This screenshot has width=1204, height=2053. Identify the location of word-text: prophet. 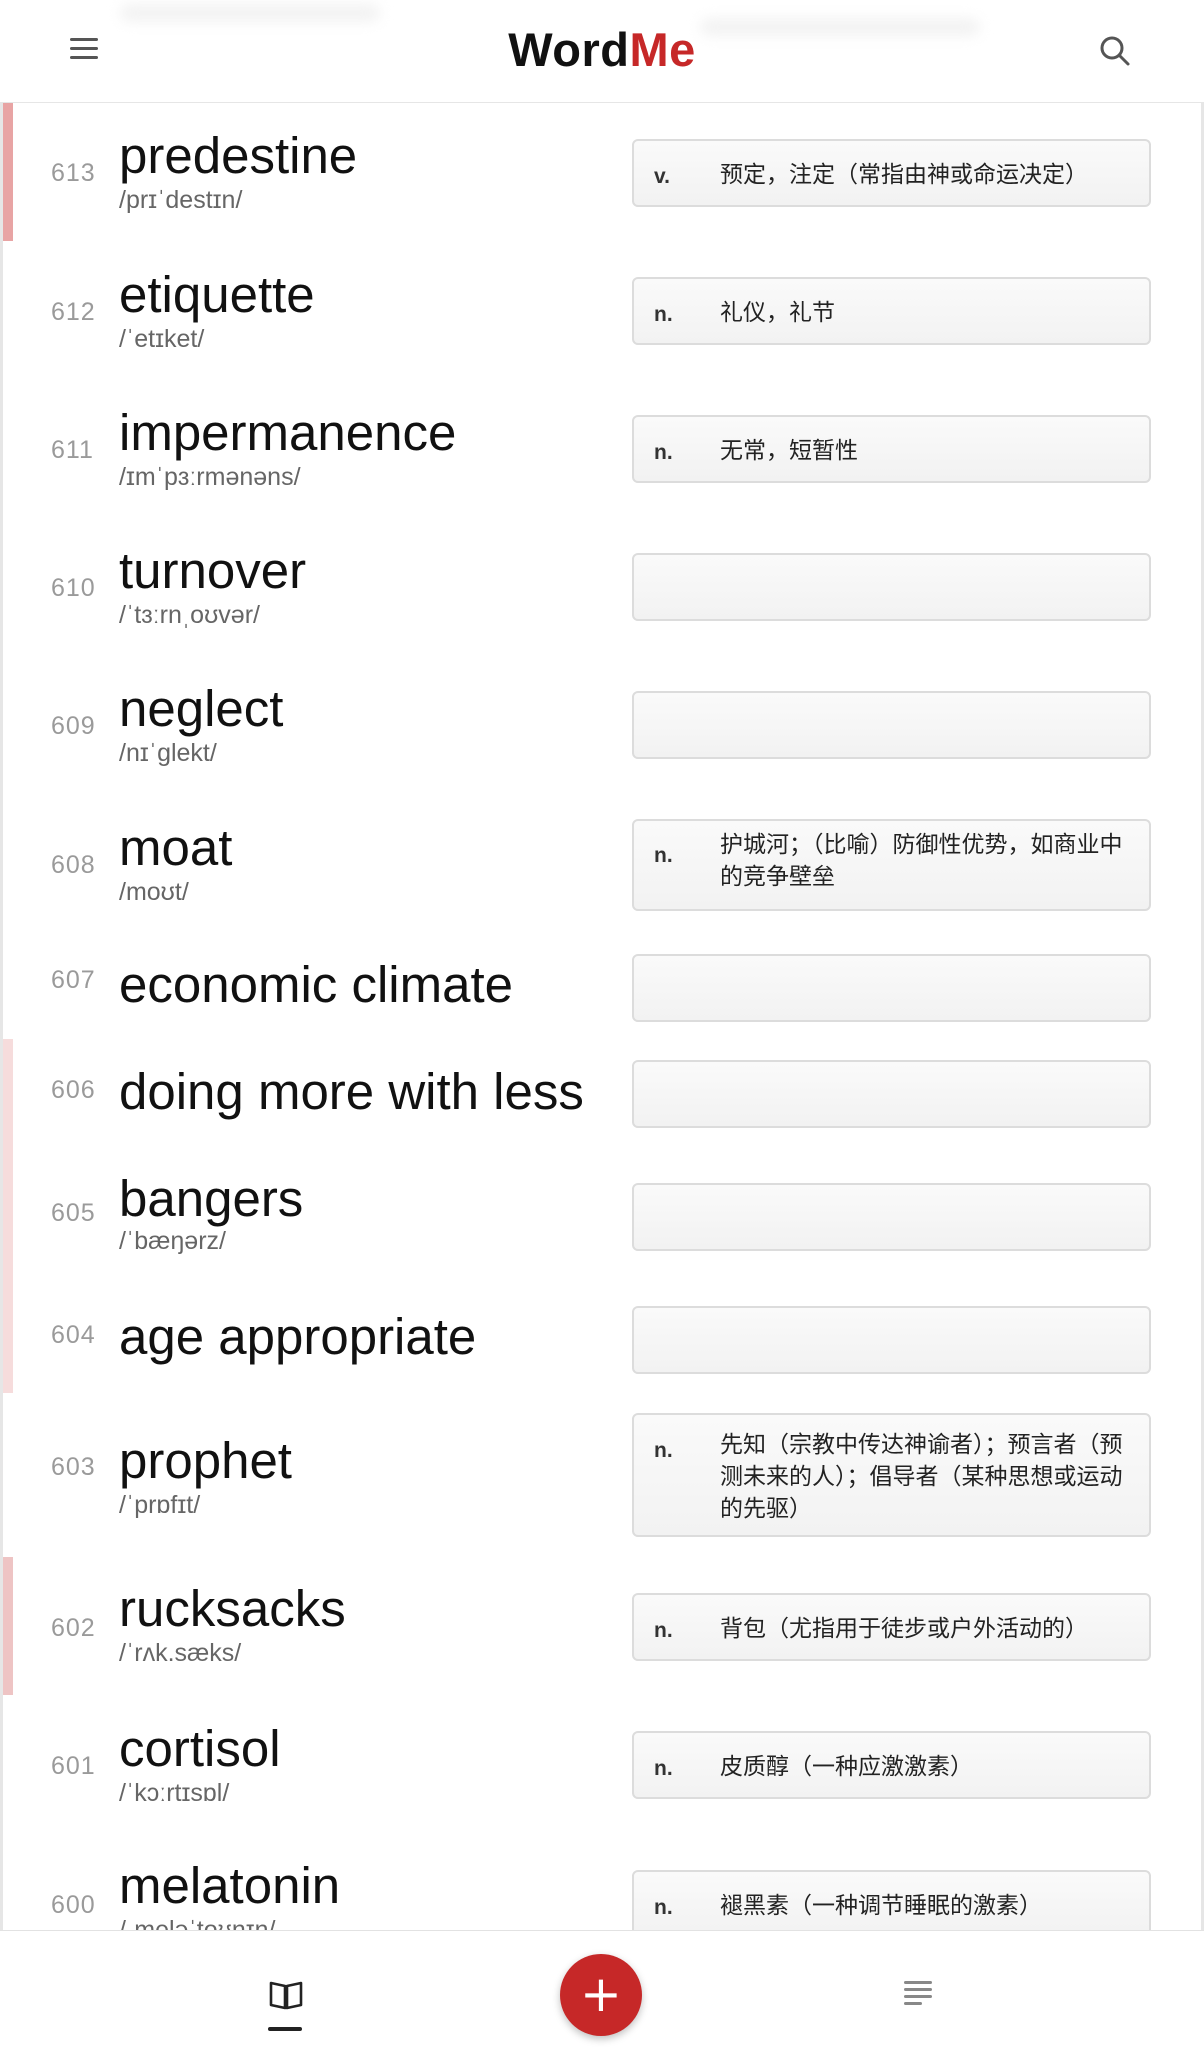
(205, 1460).